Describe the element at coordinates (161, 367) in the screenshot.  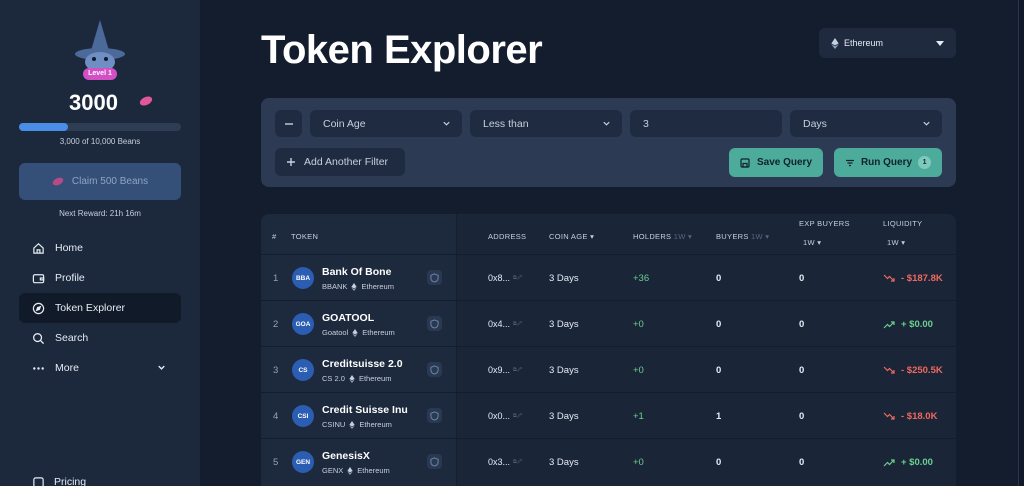
I see `chevron-down-icon` at that location.